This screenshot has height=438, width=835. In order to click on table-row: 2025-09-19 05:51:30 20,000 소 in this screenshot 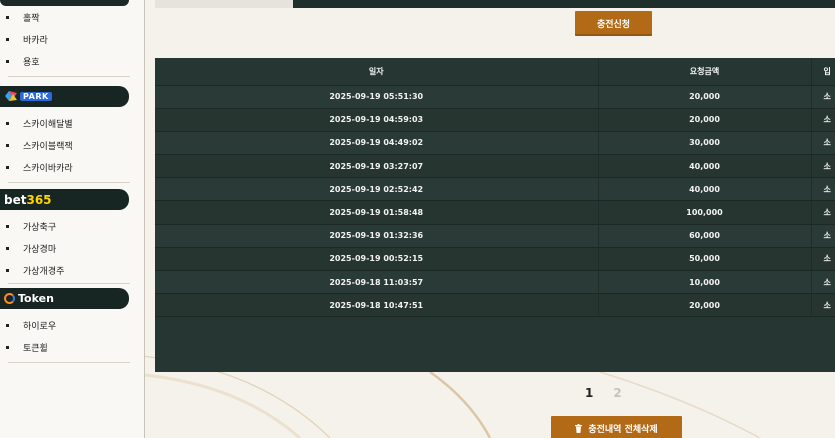, I will do `click(495, 97)`.